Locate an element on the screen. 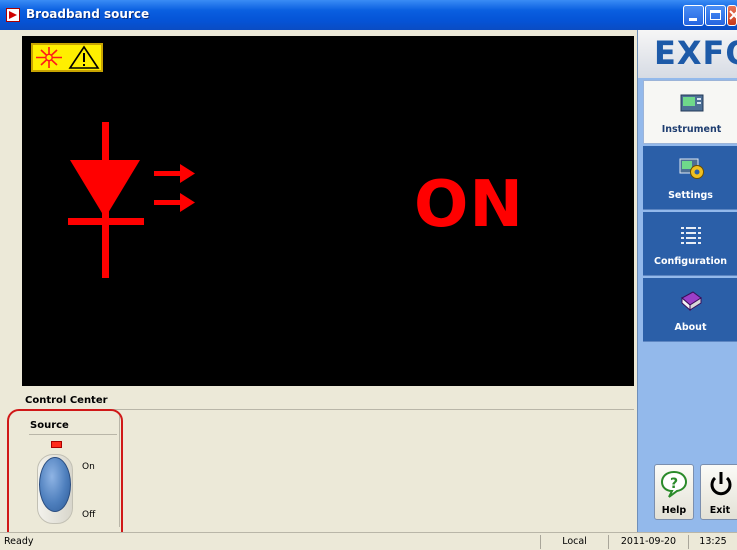 The image size is (737, 550). window-title: Broadband source is located at coordinates (88, 14).